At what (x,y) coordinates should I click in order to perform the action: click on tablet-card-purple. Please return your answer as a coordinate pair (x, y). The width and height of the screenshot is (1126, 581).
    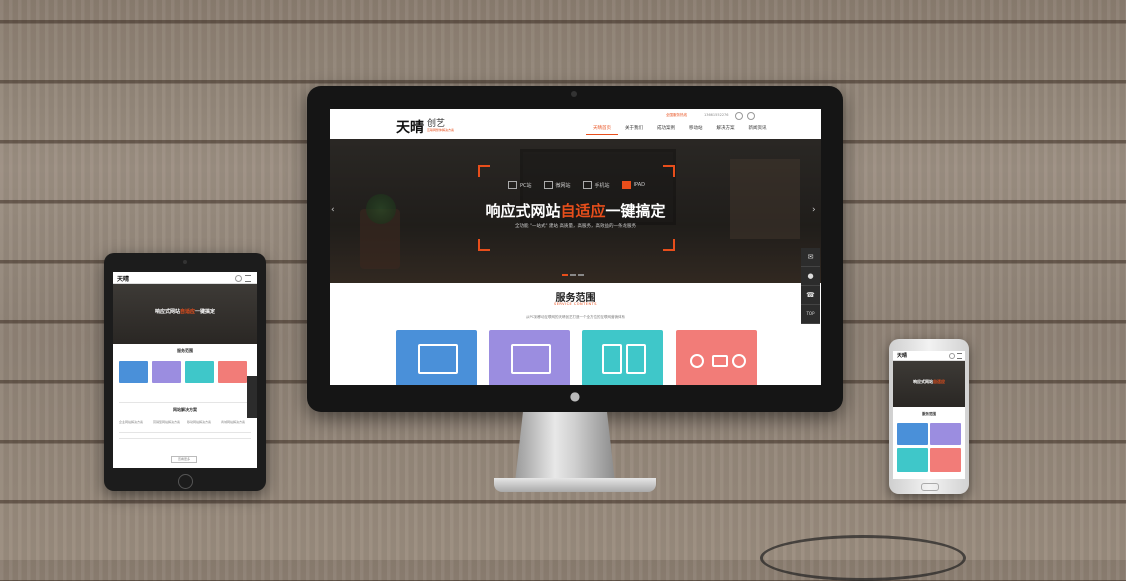
    Looking at the image, I should click on (166, 372).